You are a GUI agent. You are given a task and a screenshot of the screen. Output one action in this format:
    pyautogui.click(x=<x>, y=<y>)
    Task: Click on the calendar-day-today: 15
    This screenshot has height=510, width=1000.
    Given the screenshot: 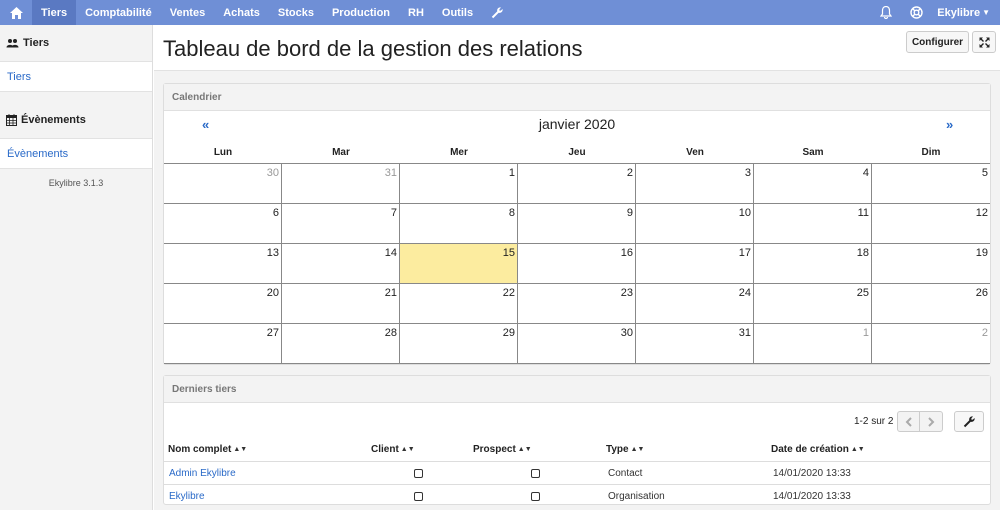 What is the action you would take?
    pyautogui.click(x=459, y=264)
    